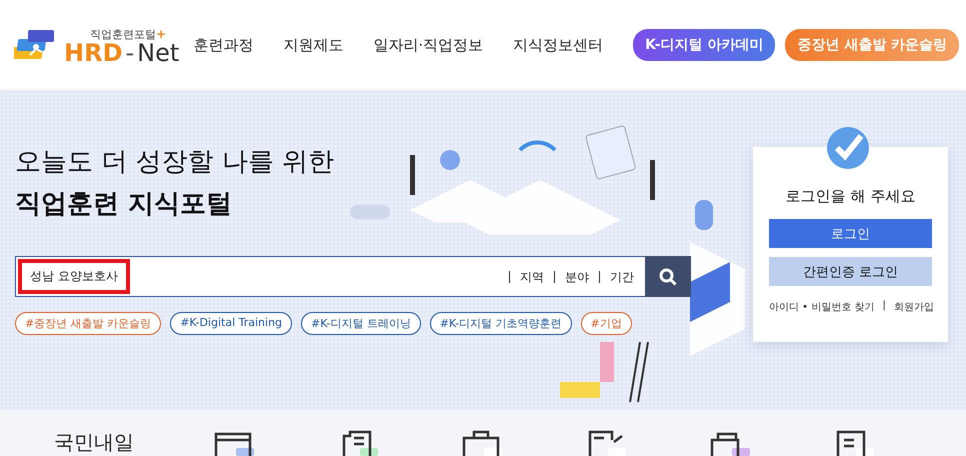 The height and width of the screenshot is (456, 966). Describe the element at coordinates (558, 45) in the screenshot. I see `nav-link: 지식정보센터` at that location.